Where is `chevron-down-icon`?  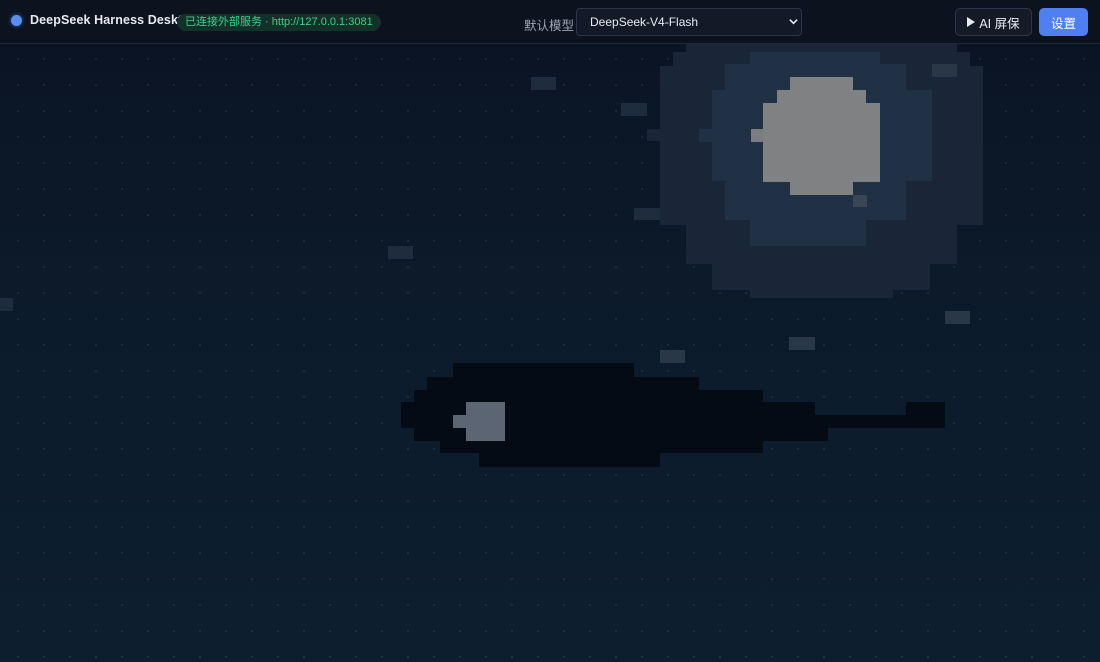
chevron-down-icon is located at coordinates (793, 22).